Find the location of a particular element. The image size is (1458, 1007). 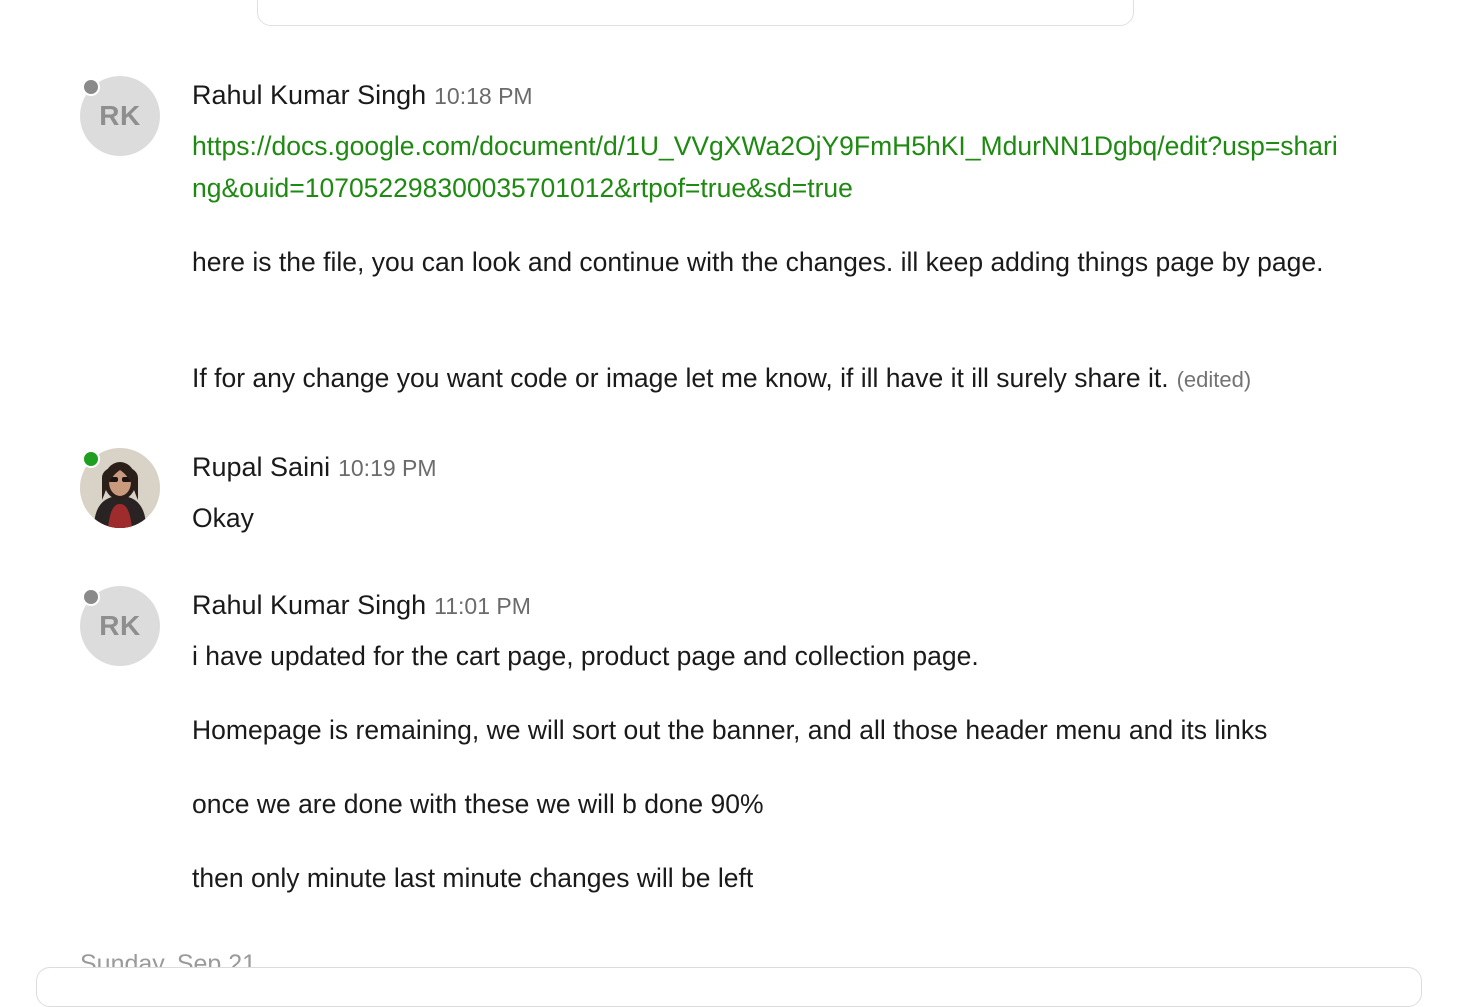

message-header: Rahul Kumar Singh 11:01 PM is located at coordinates (361, 605).